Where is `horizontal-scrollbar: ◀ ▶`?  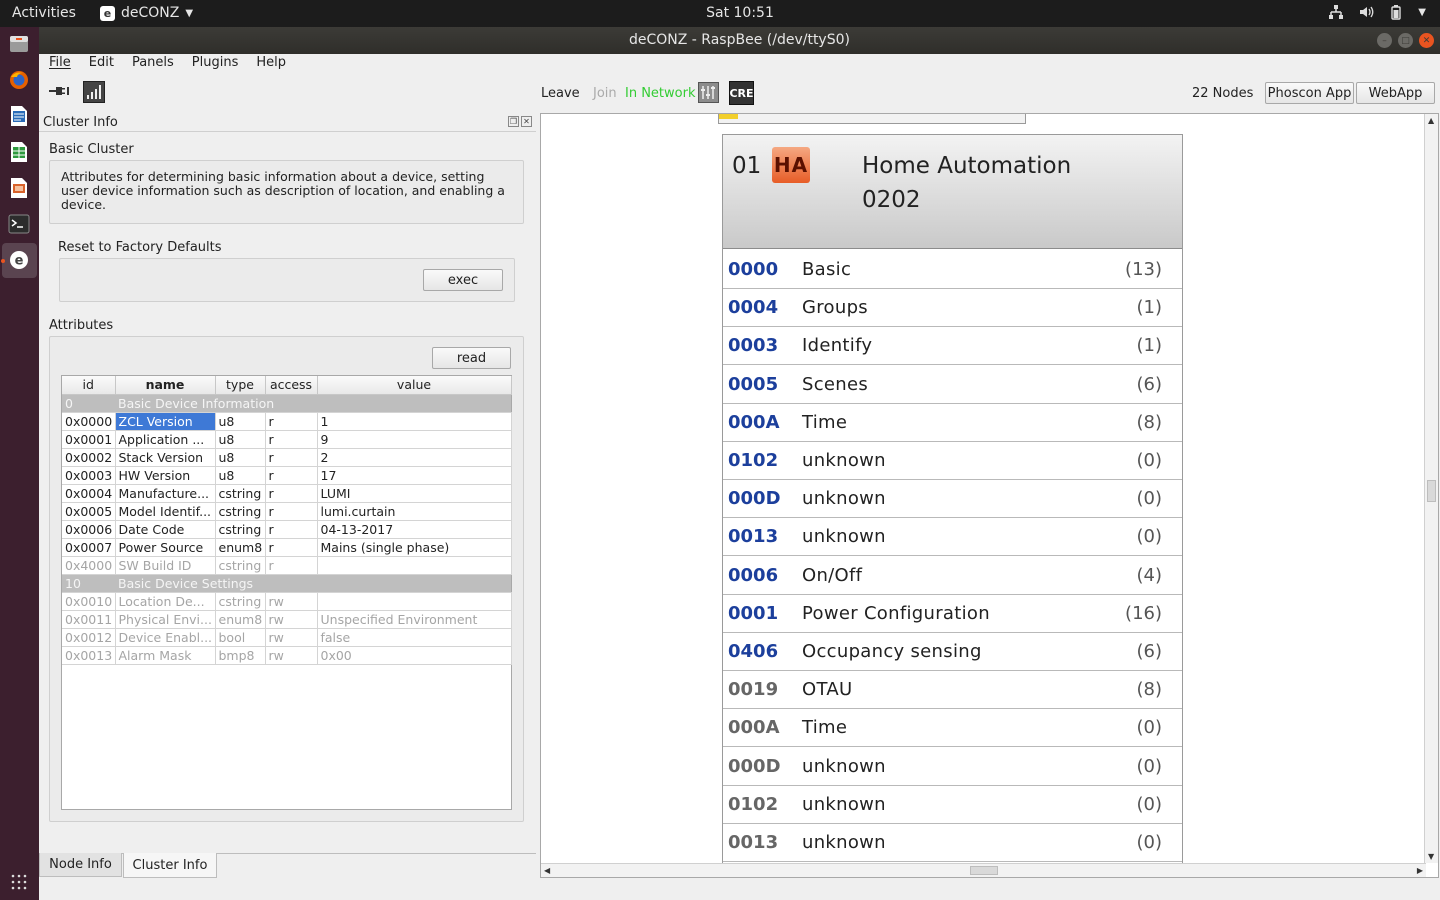 horizontal-scrollbar: ◀ ▶ is located at coordinates (983, 870).